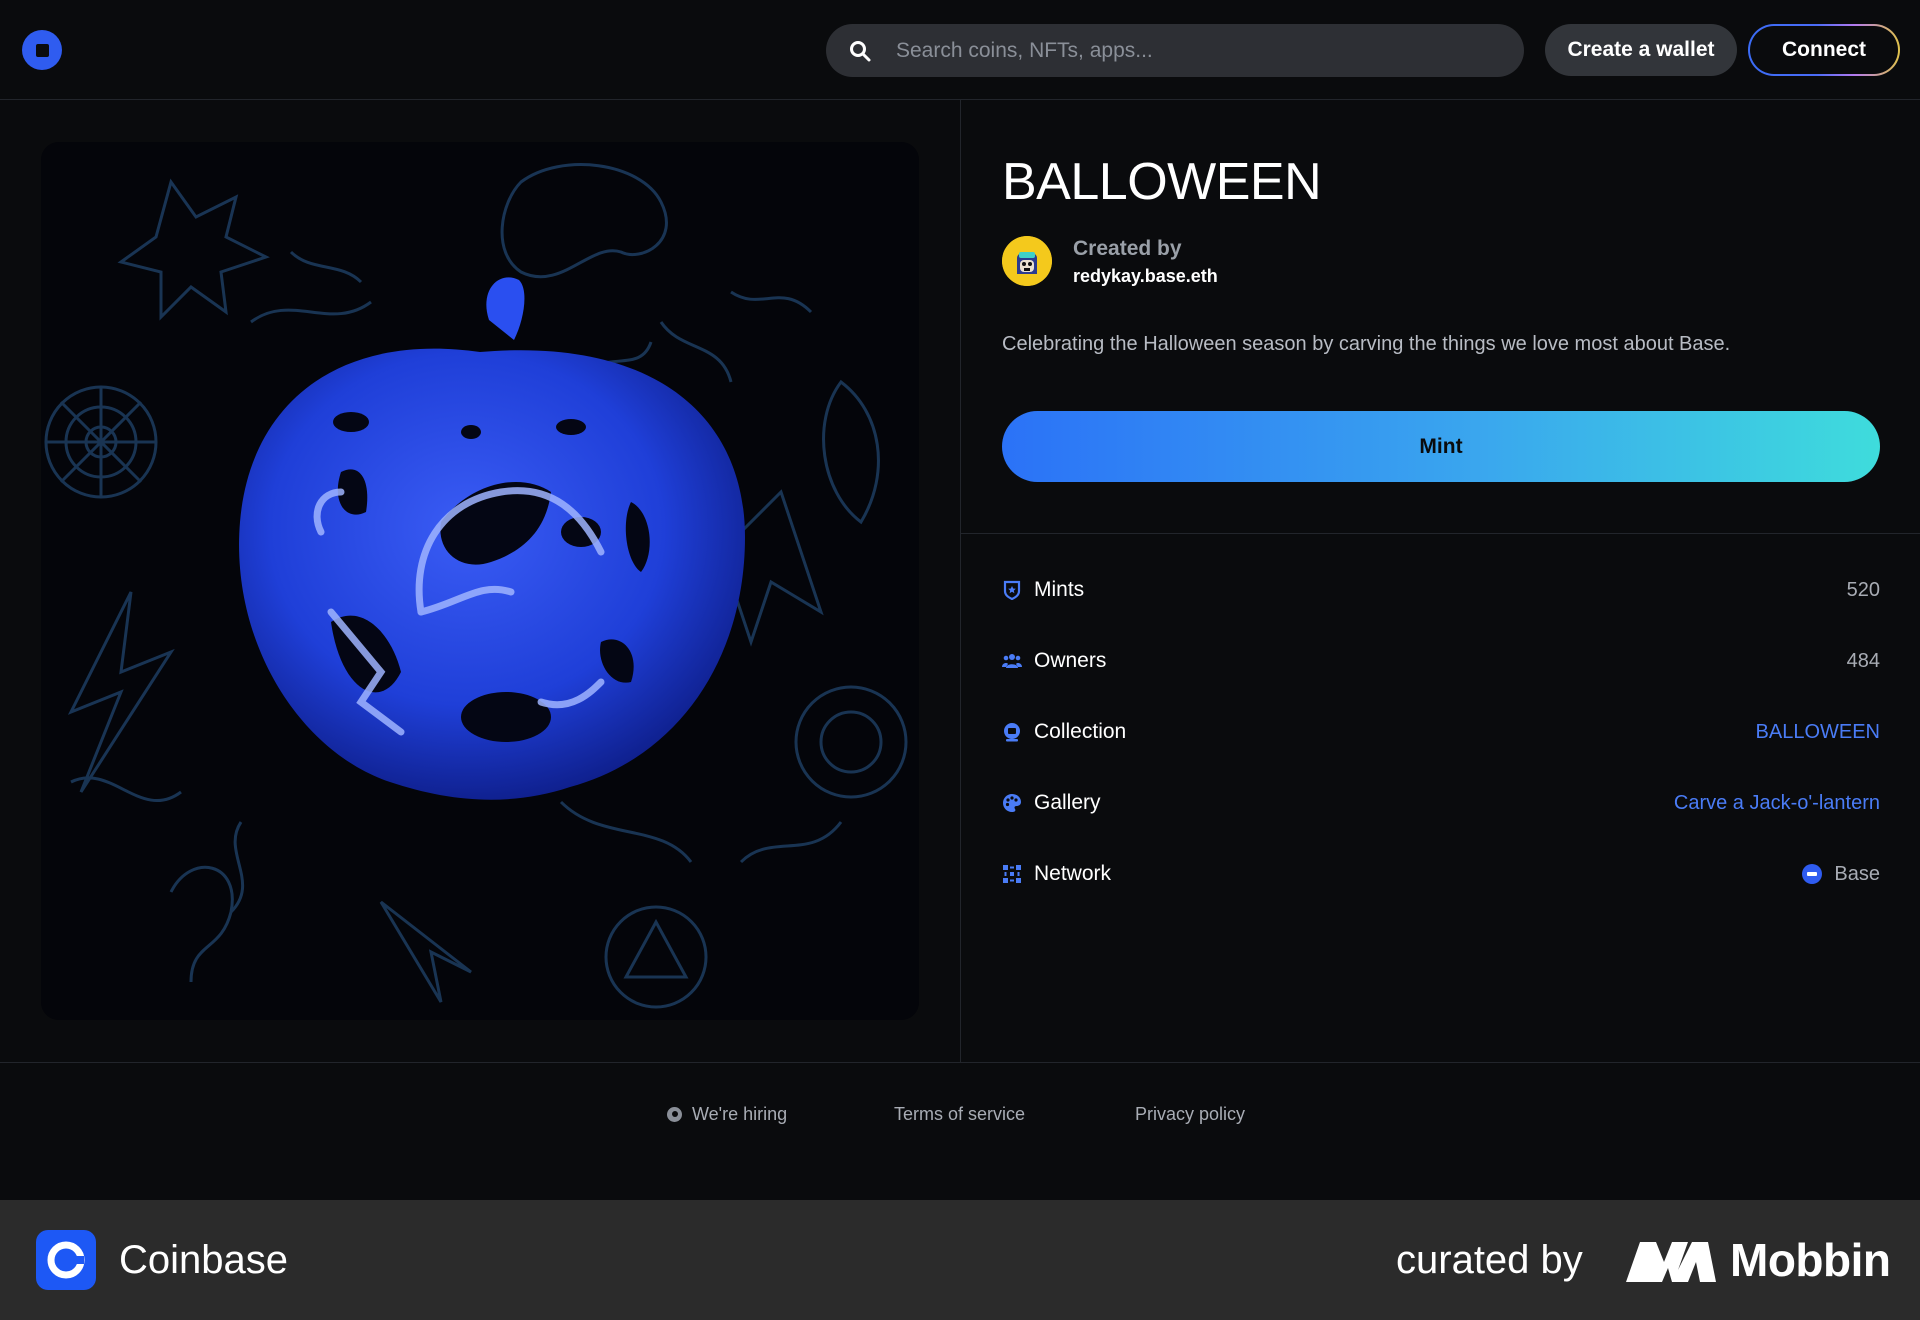 This screenshot has width=1920, height=1320. Describe the element at coordinates (1012, 803) in the screenshot. I see `palette-icon` at that location.